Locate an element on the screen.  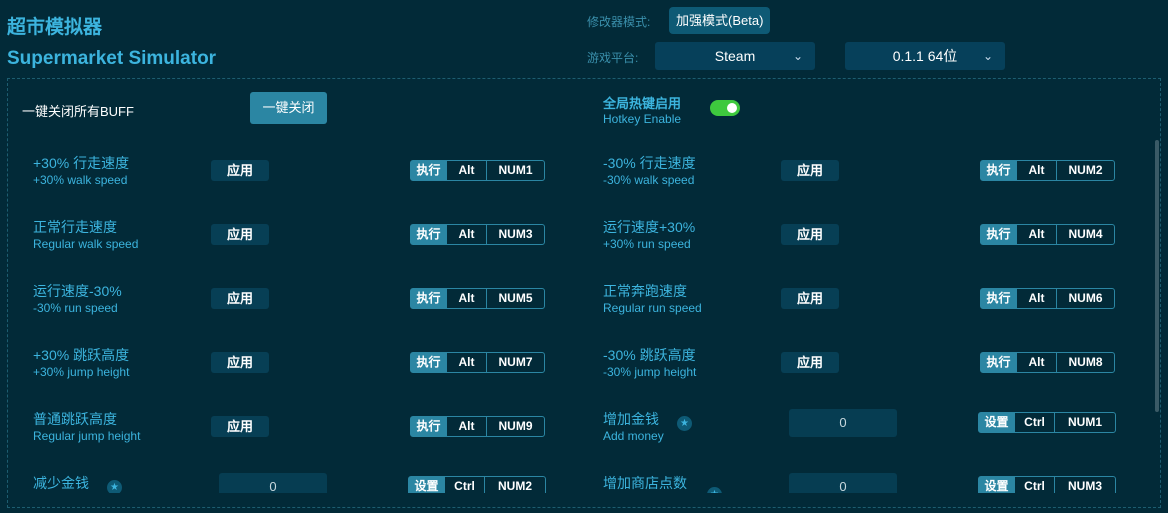
hotkey-display: 执行 Alt NUM3 is located at coordinates (477, 234).